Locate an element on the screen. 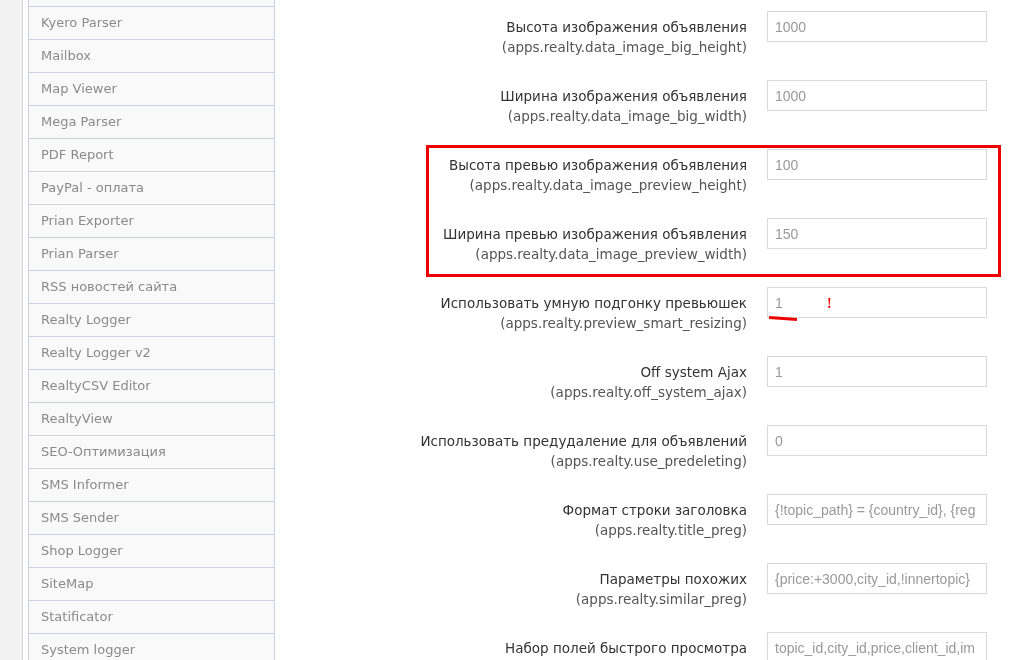 Image resolution: width=1024 pixels, height=660 pixels. setting-label: Формат строки заголовка is located at coordinates (654, 510).